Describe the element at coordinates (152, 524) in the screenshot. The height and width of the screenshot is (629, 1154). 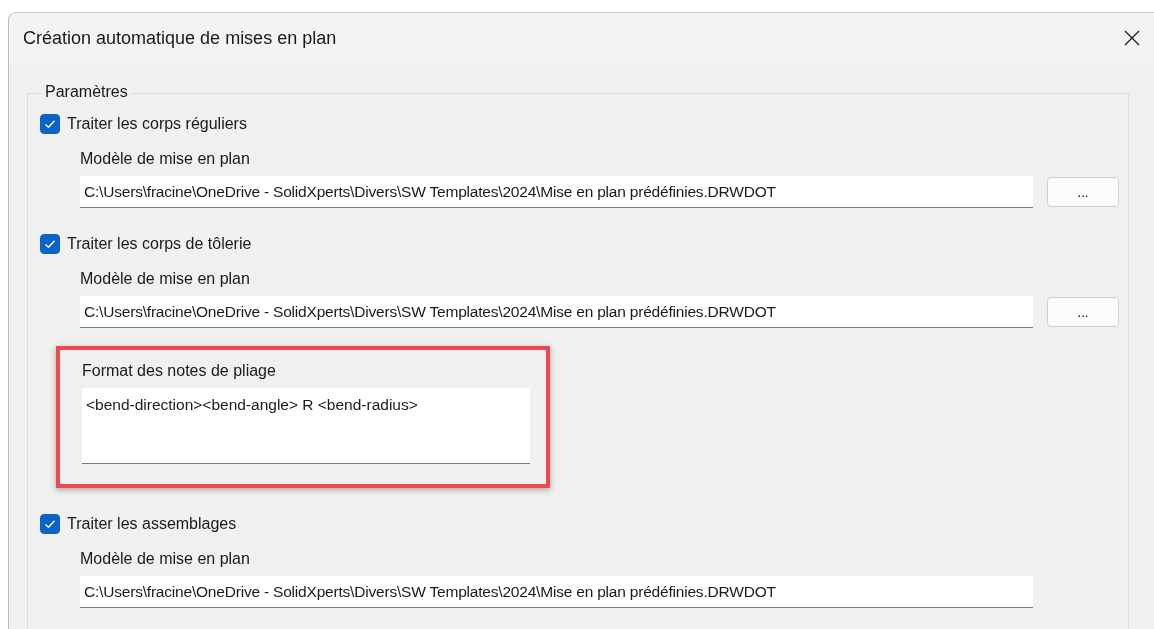
I see `checkbox-label: Traiter les assemblages` at that location.